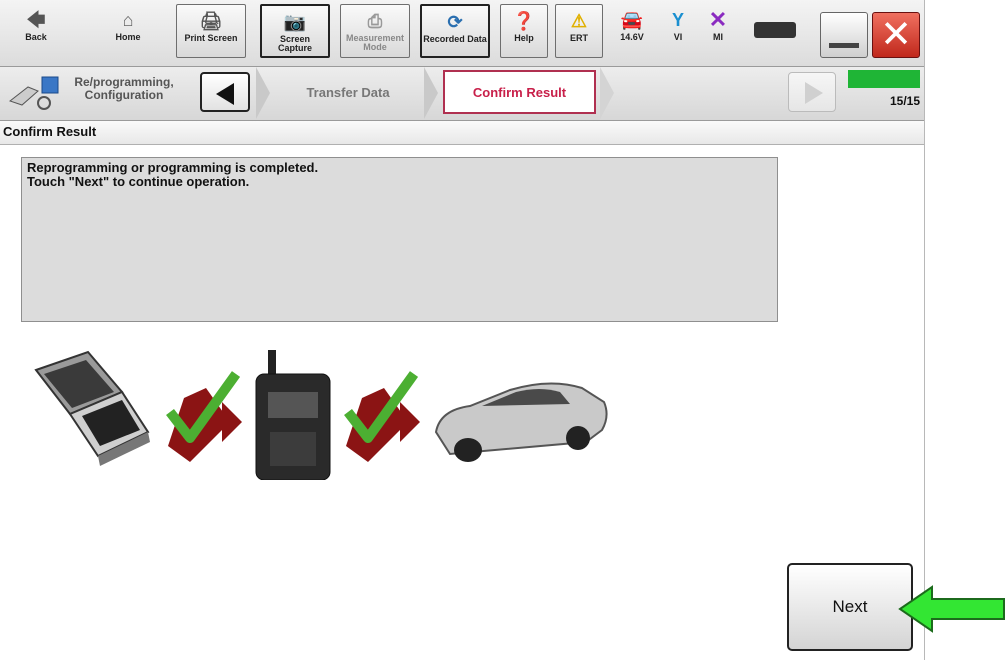 The width and height of the screenshot is (1006, 660). I want to click on recorded-data-icon: ⟳, so click(455, 22).